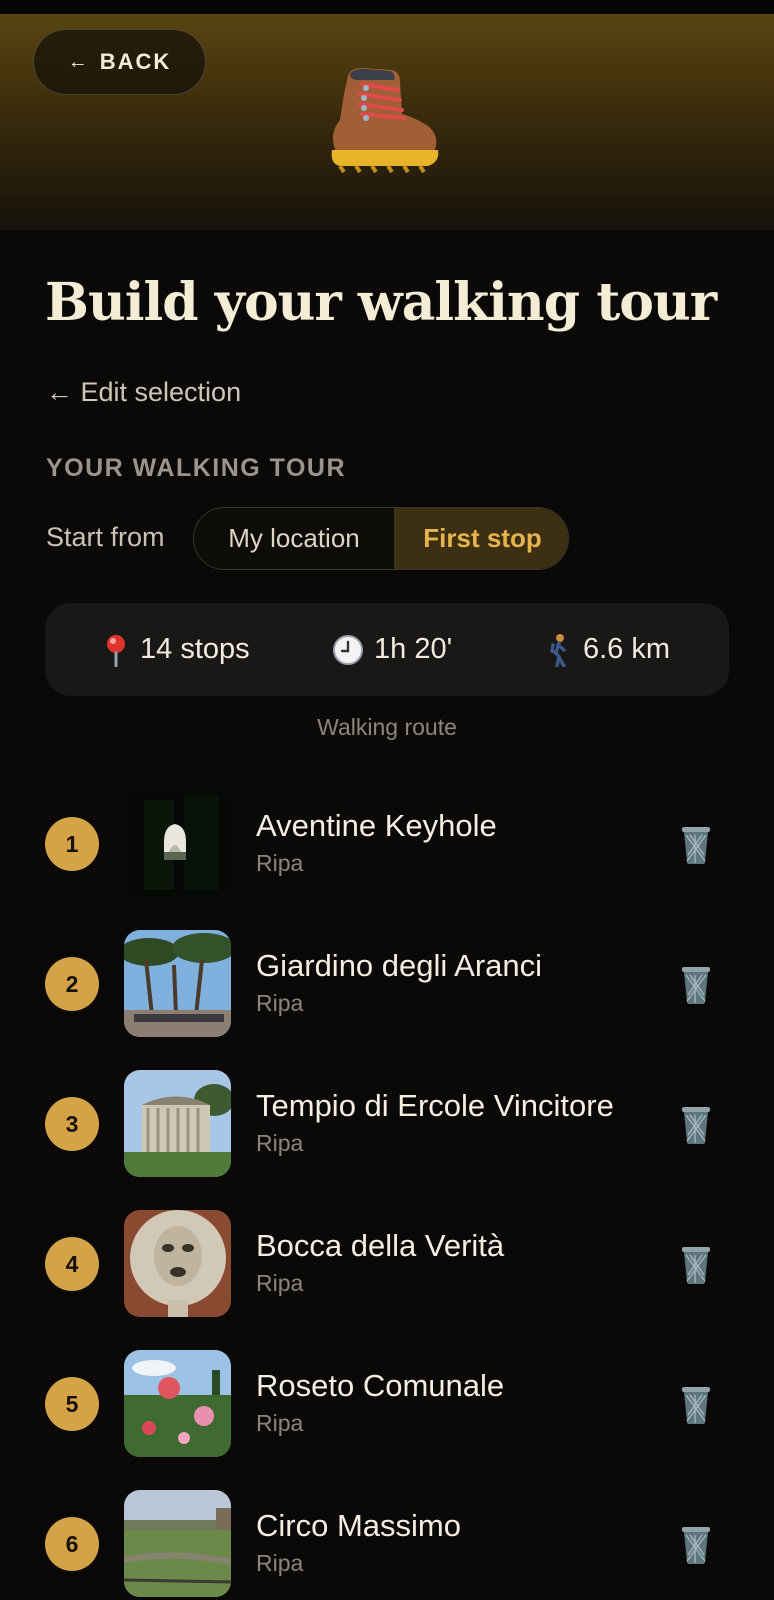 This screenshot has height=1600, width=774. What do you see at coordinates (72, 1404) in the screenshot?
I see `stop-number-badge: 5` at bounding box center [72, 1404].